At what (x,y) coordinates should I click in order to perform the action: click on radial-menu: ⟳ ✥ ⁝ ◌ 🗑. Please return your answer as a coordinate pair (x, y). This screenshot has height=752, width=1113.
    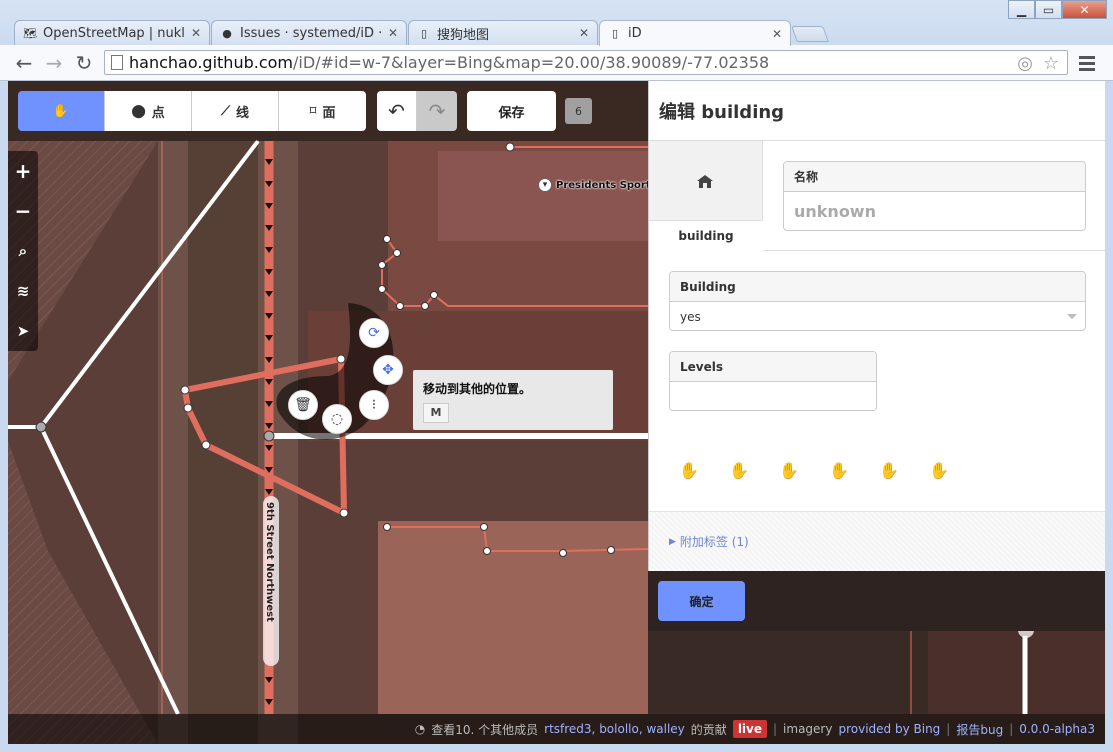
    Looking at the image, I should click on (348, 373).